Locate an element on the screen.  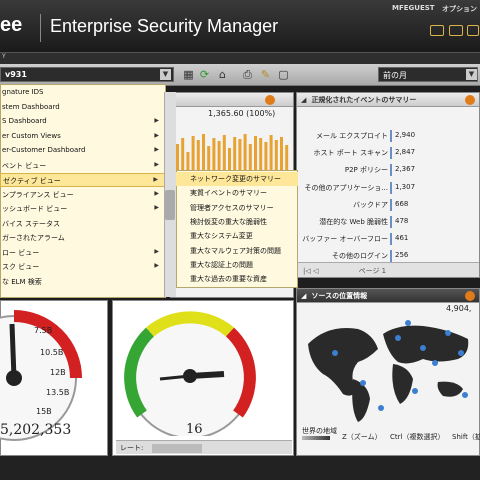
submenu-item: 重大な認証上の問題 is located at coordinates (237, 265).